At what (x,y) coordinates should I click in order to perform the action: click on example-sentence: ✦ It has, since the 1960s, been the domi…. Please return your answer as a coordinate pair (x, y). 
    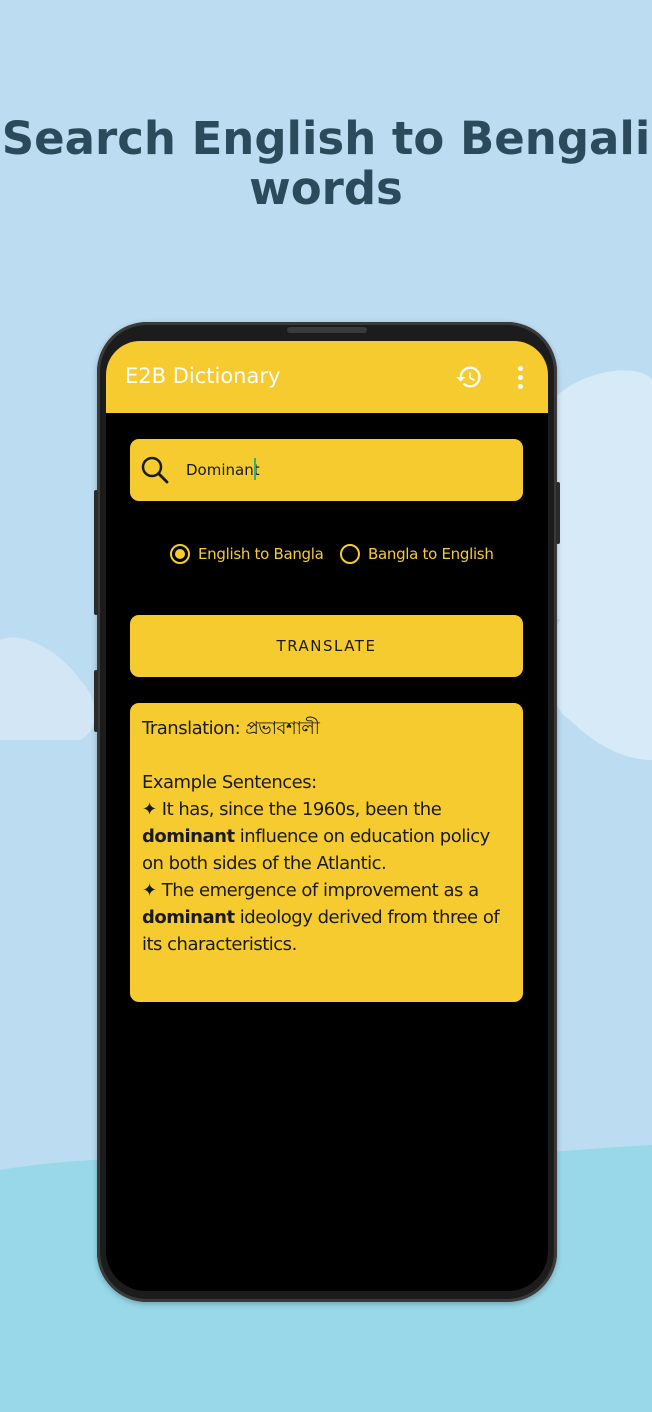
    Looking at the image, I should click on (316, 836).